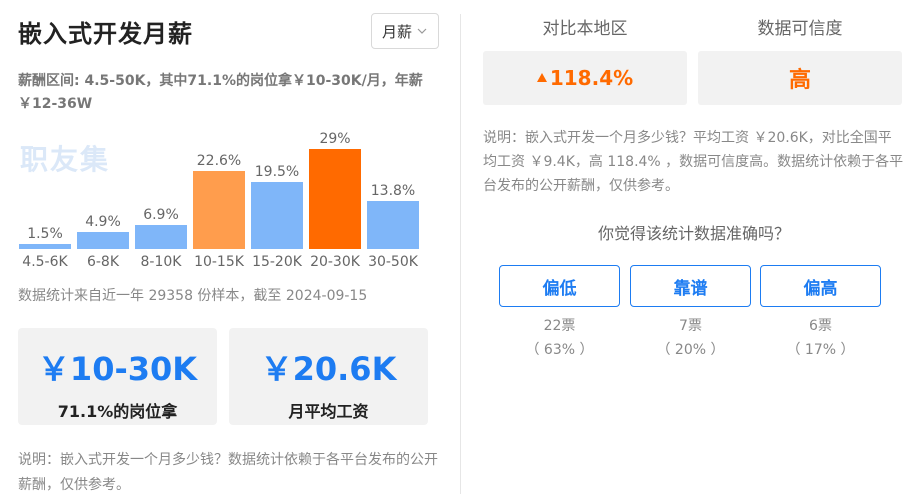  I want to click on compare-region-box: 118.4%, so click(585, 78).